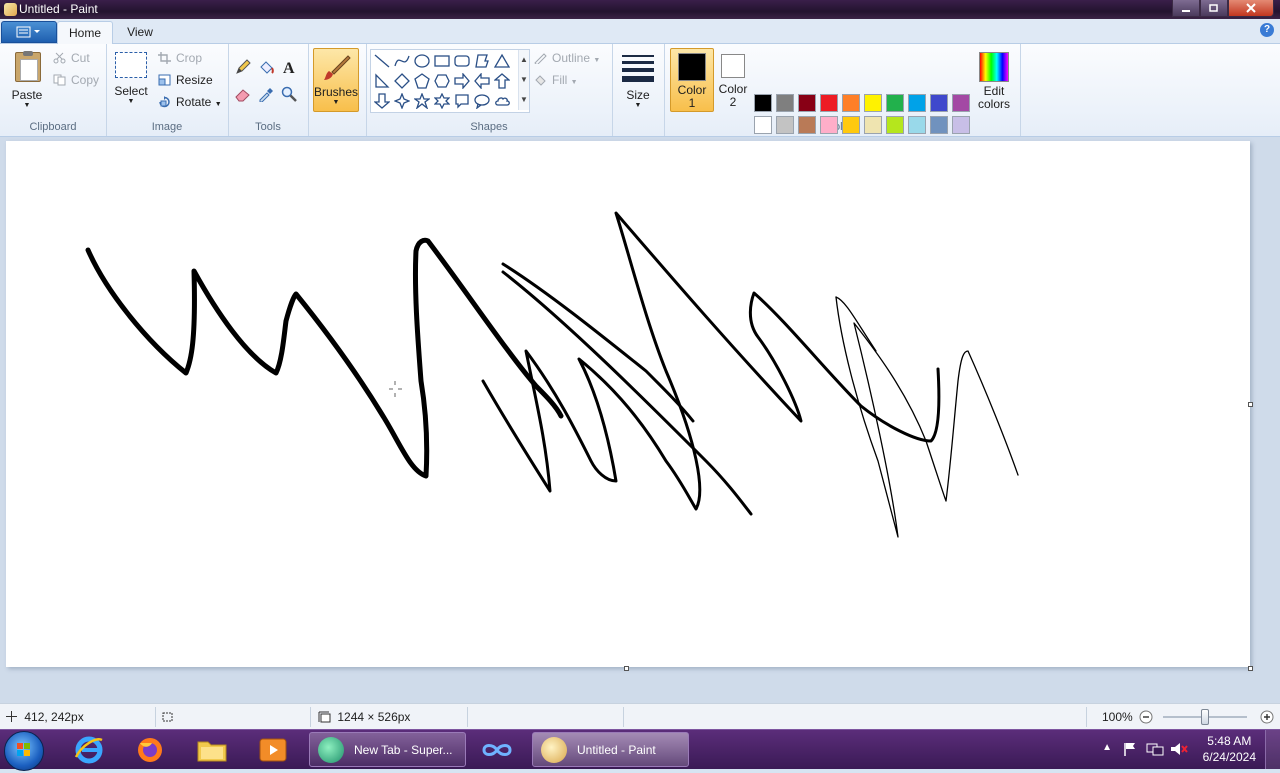 This screenshot has width=1280, height=773. What do you see at coordinates (422, 81) in the screenshot?
I see `pentagon-shape` at bounding box center [422, 81].